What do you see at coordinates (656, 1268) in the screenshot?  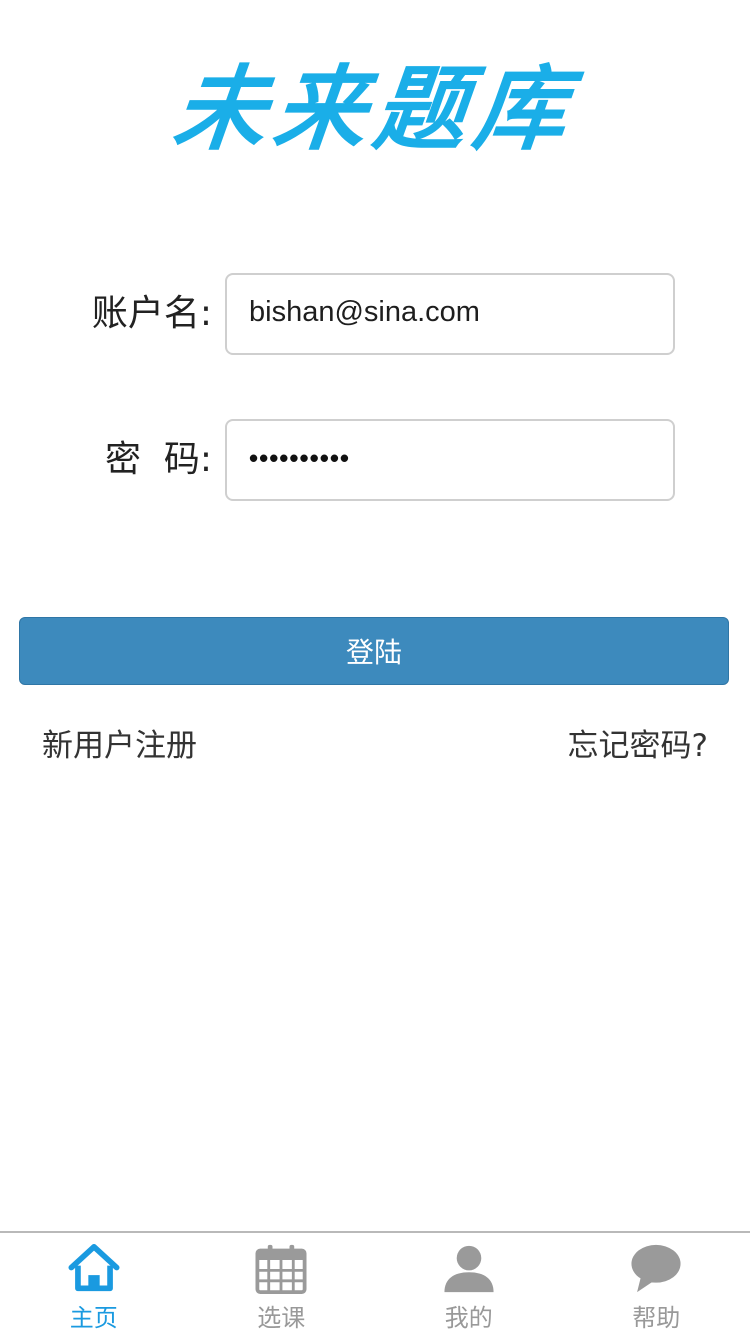 I see `chat-bubble-icon` at bounding box center [656, 1268].